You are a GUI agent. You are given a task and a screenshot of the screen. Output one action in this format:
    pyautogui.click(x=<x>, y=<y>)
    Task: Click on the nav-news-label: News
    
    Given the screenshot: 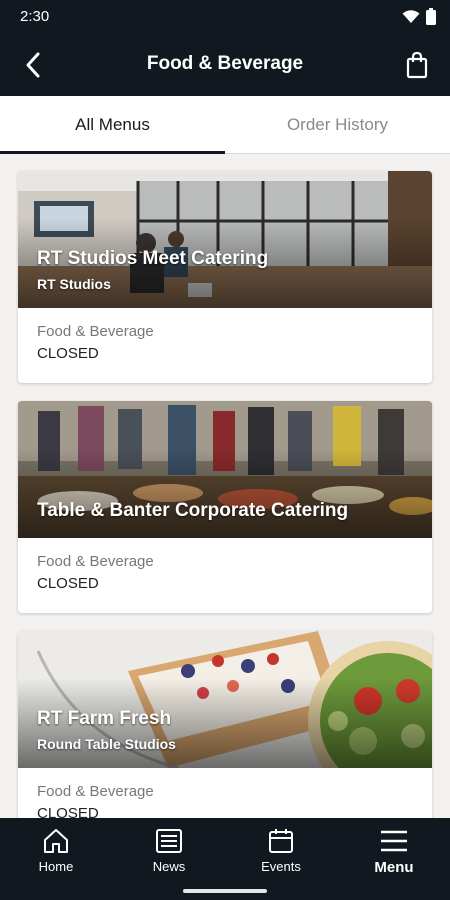 What is the action you would take?
    pyautogui.click(x=169, y=866)
    